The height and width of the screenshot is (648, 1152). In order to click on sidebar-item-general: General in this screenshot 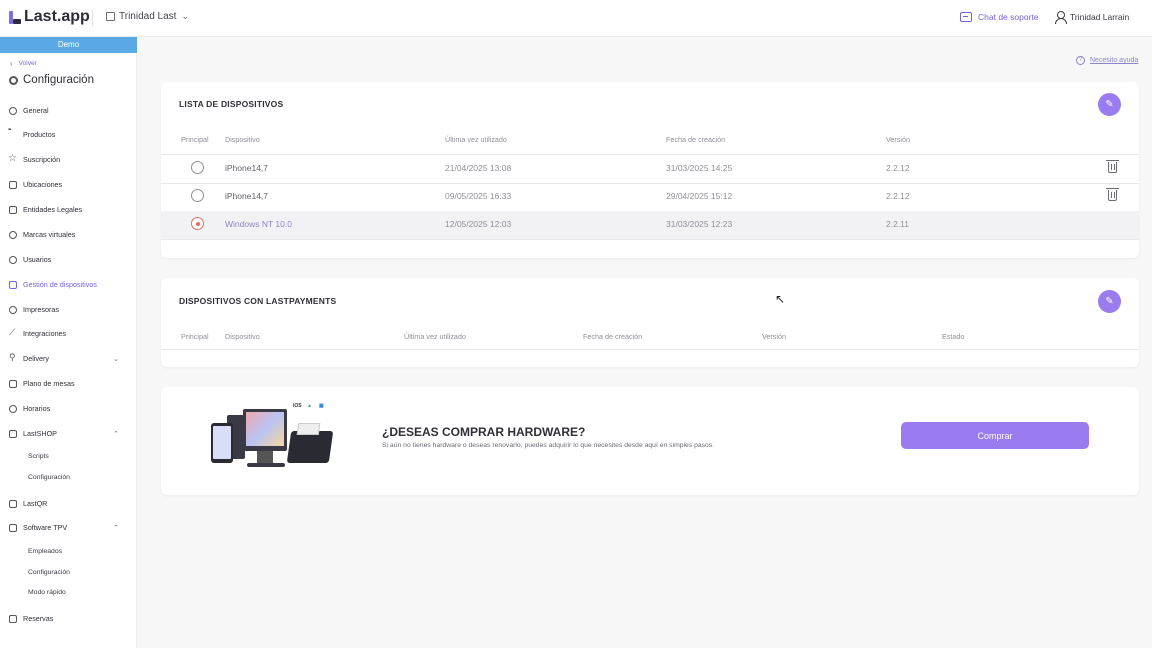, I will do `click(67, 110)`.